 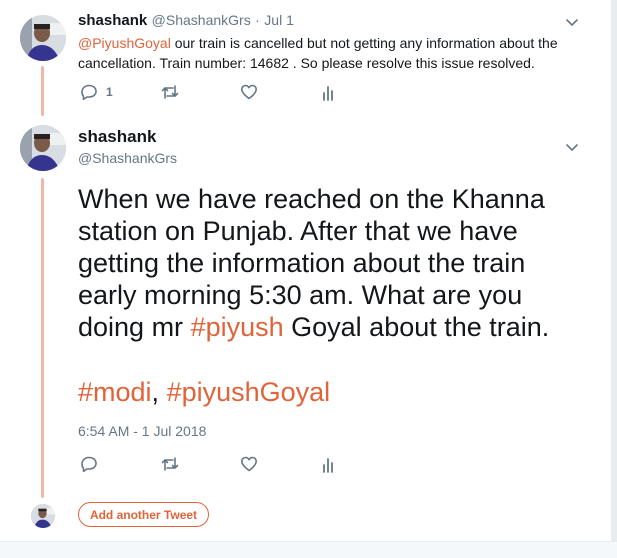 I want to click on hashtag-link: #modi, so click(x=115, y=392).